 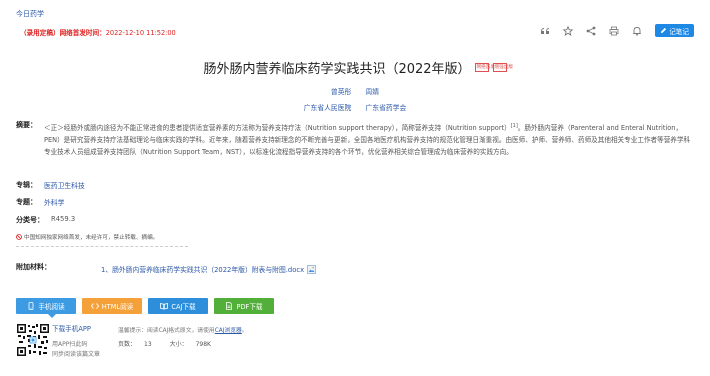 What do you see at coordinates (484, 67) in the screenshot?
I see `network-first-badge: 网络首发` at bounding box center [484, 67].